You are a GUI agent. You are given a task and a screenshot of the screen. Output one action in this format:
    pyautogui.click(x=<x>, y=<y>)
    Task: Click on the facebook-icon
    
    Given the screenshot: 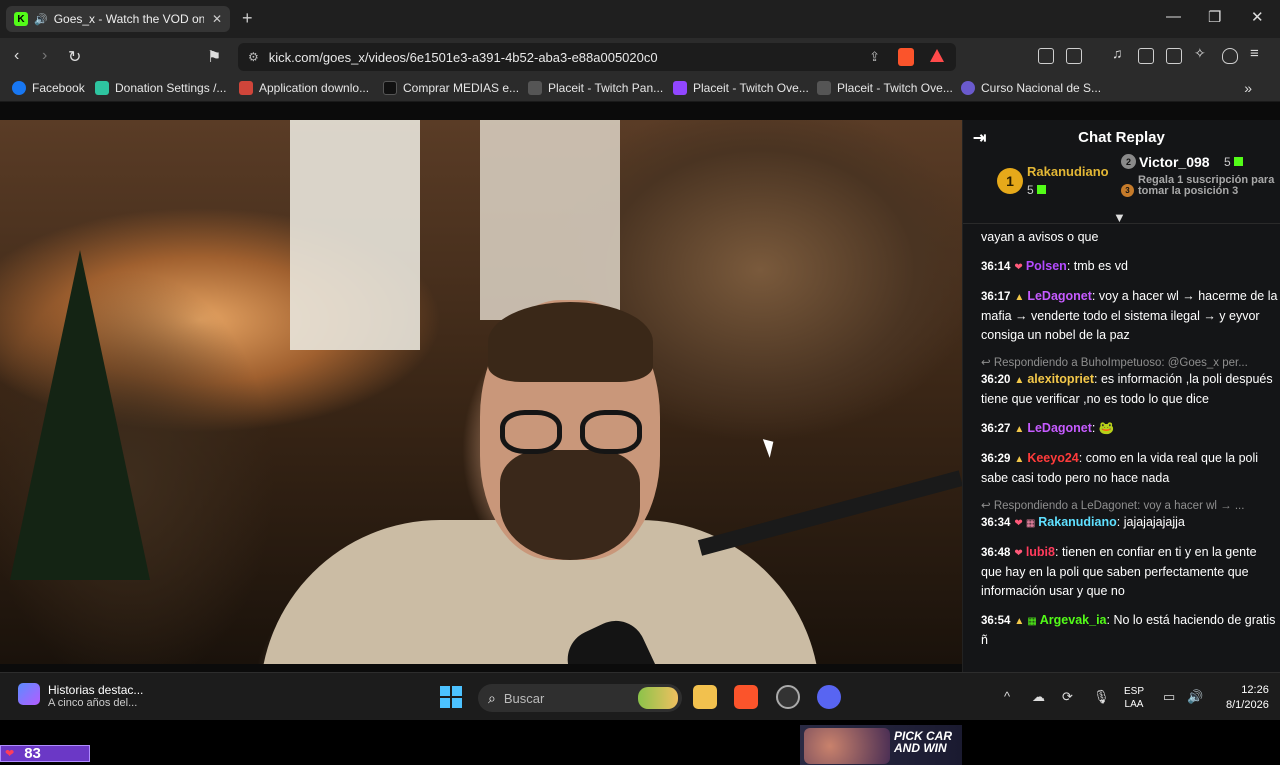 What is the action you would take?
    pyautogui.click(x=19, y=88)
    